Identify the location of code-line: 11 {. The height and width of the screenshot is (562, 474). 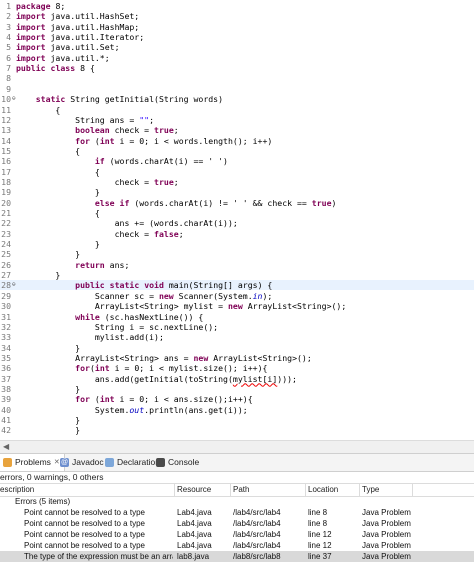
(237, 110).